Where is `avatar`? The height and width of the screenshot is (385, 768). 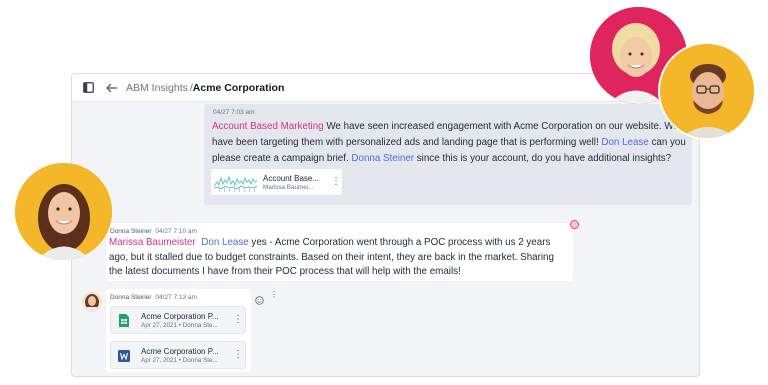 avatar is located at coordinates (92, 302).